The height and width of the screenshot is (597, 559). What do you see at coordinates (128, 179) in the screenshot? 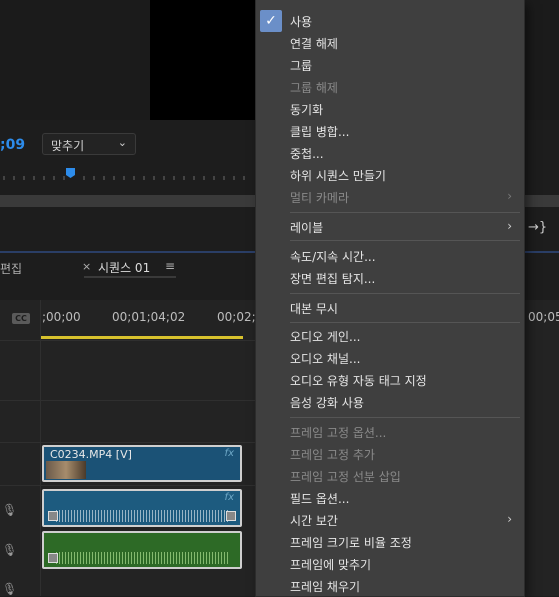
I see `monitor-time-ruler` at bounding box center [128, 179].